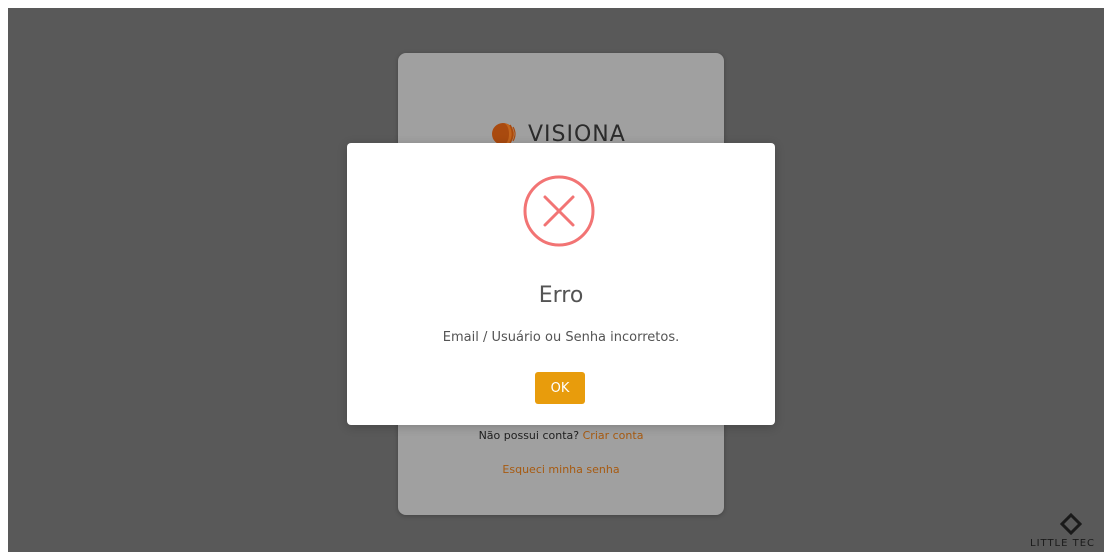 Image resolution: width=1104 pixels, height=552 pixels. What do you see at coordinates (613, 435) in the screenshot?
I see `create-account-link: Criar conta` at bounding box center [613, 435].